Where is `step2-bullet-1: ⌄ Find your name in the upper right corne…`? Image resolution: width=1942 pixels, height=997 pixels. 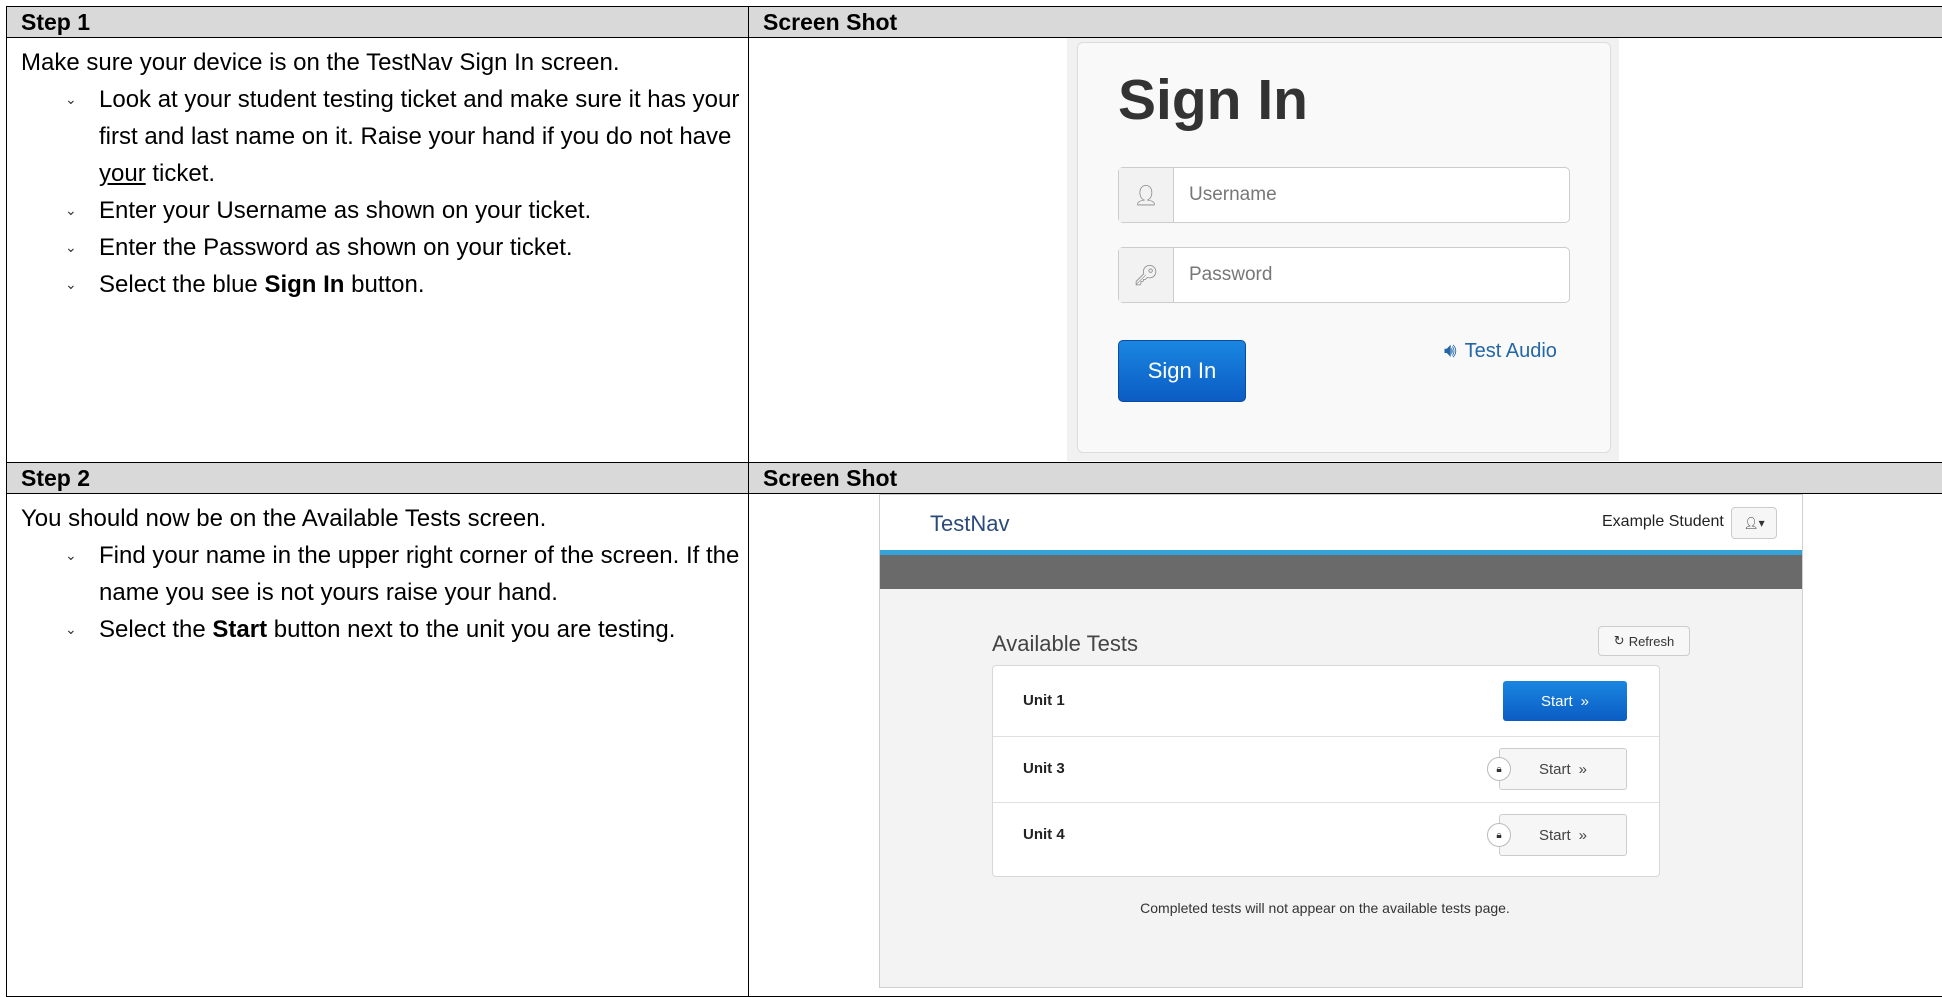
step2-bullet-1: ⌄ Find your name in the upper right corne… is located at coordinates (406, 574).